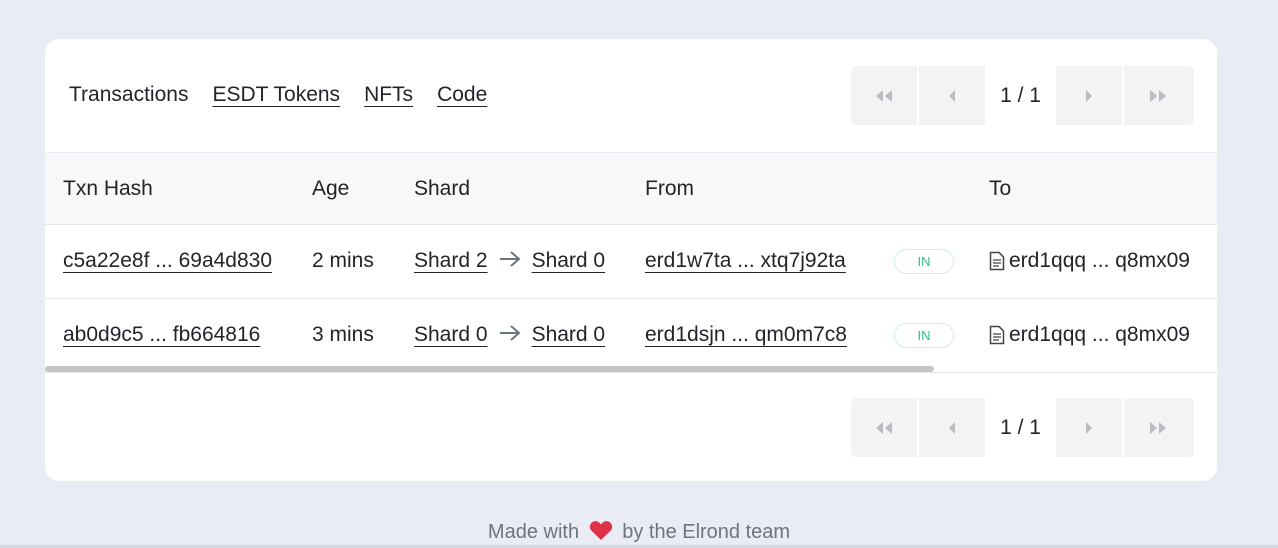  Describe the element at coordinates (343, 260) in the screenshot. I see `txn-age: 2 mins` at that location.